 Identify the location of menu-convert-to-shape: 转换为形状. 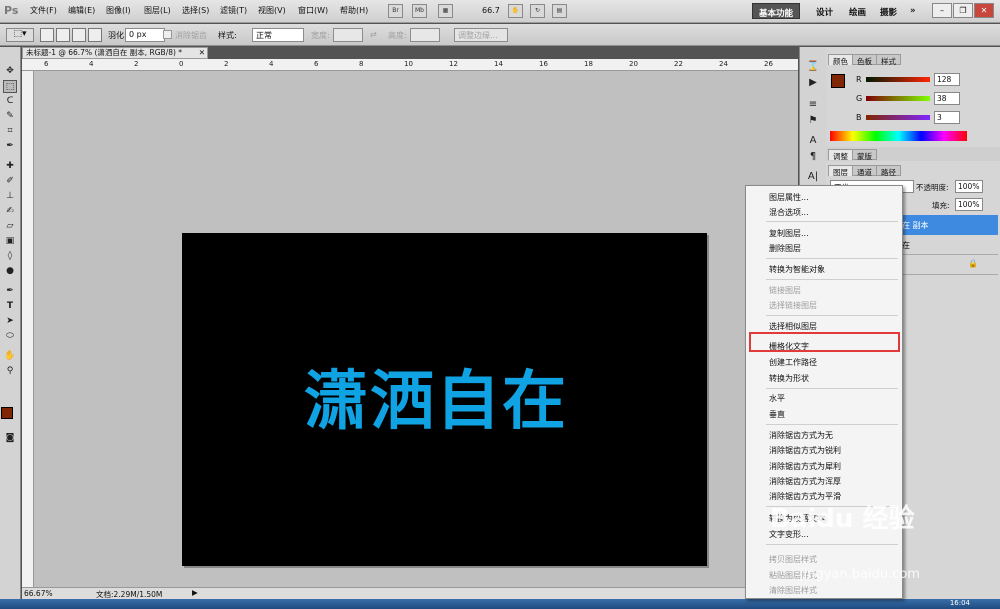
(789, 378).